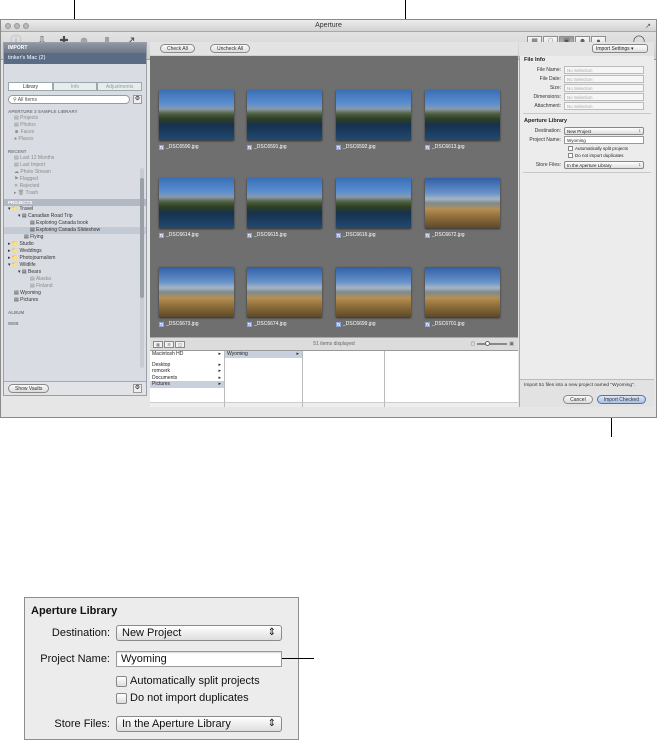 The image size is (657, 742). I want to click on project-name-field: Wyoming, so click(604, 140).